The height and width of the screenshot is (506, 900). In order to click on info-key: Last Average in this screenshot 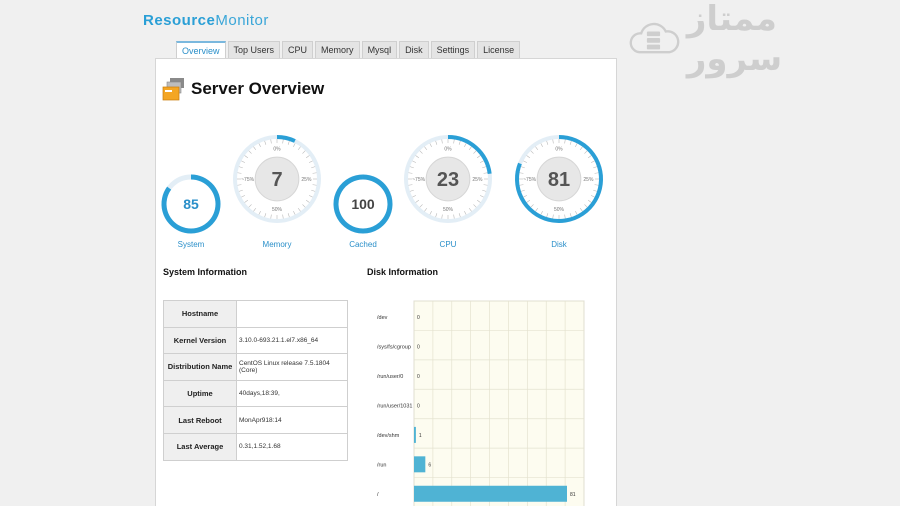, I will do `click(200, 446)`.